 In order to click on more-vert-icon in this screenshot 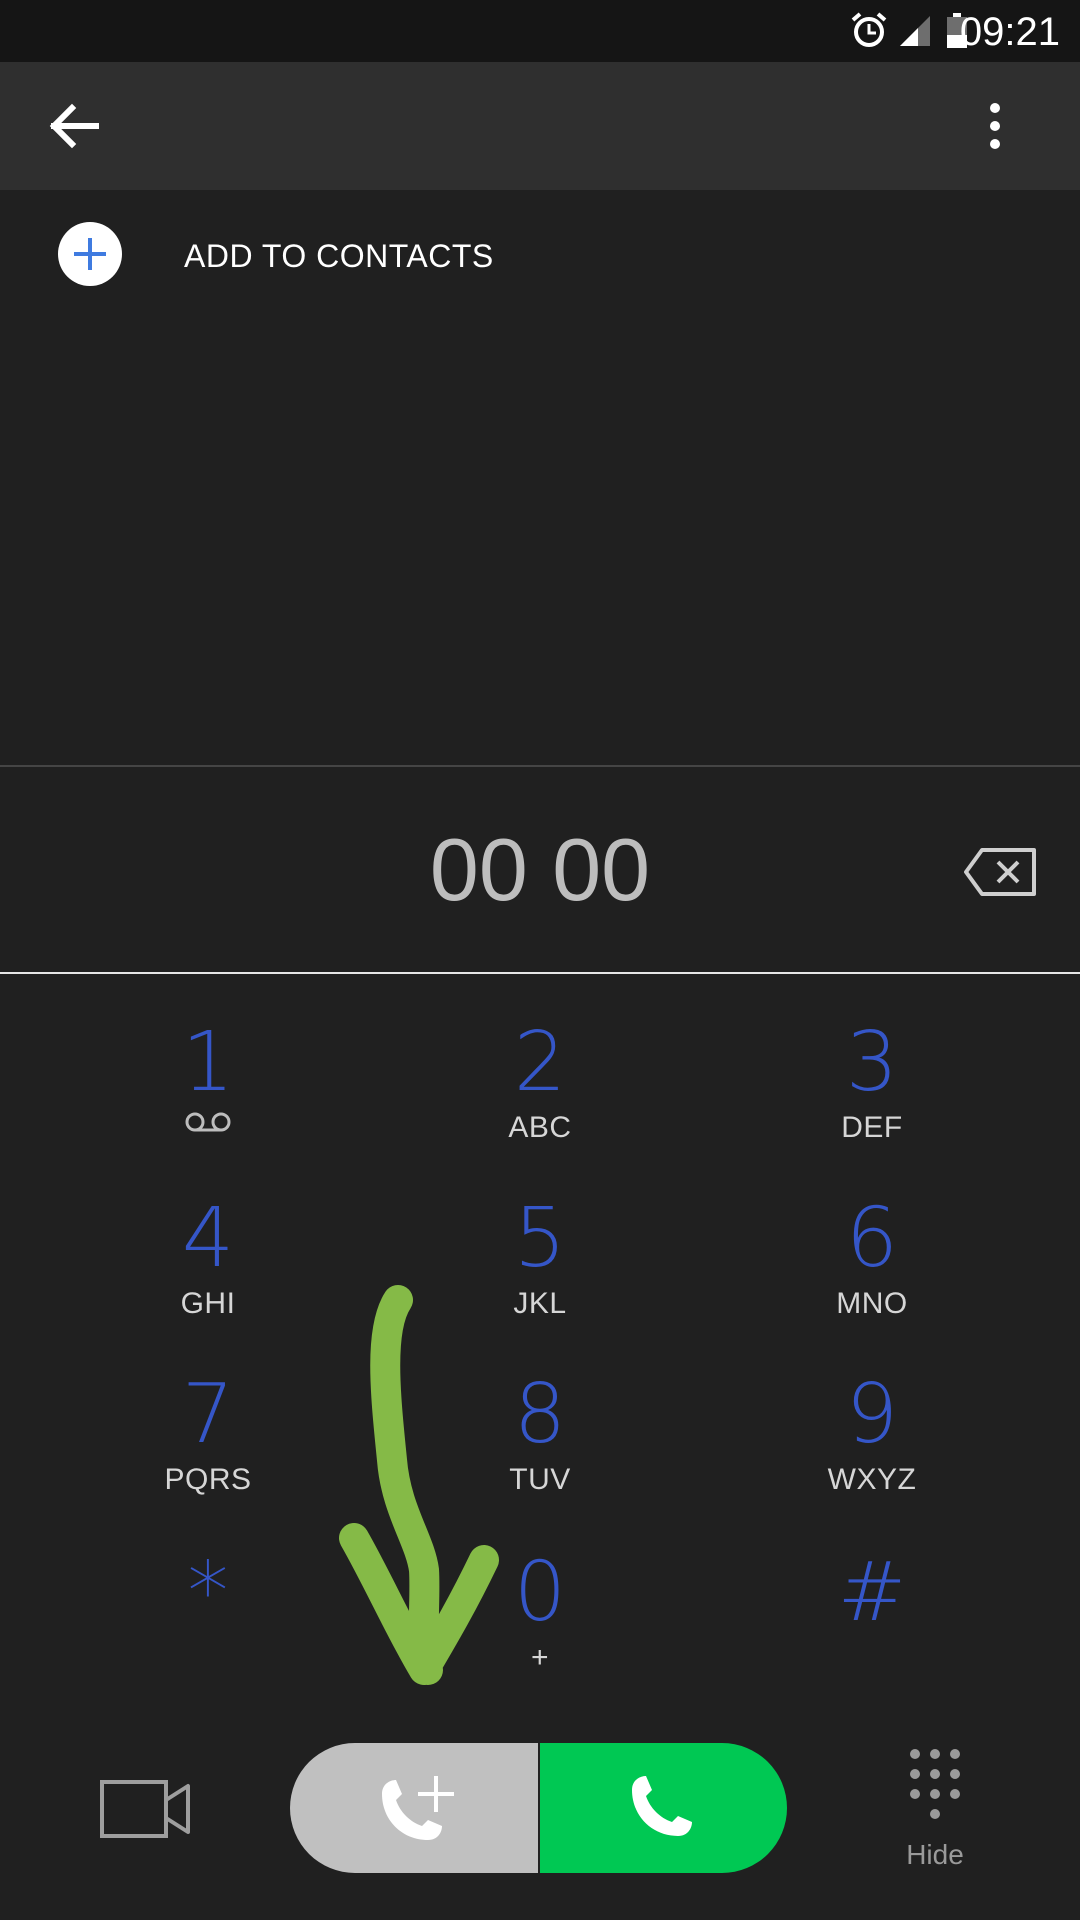, I will do `click(995, 126)`.